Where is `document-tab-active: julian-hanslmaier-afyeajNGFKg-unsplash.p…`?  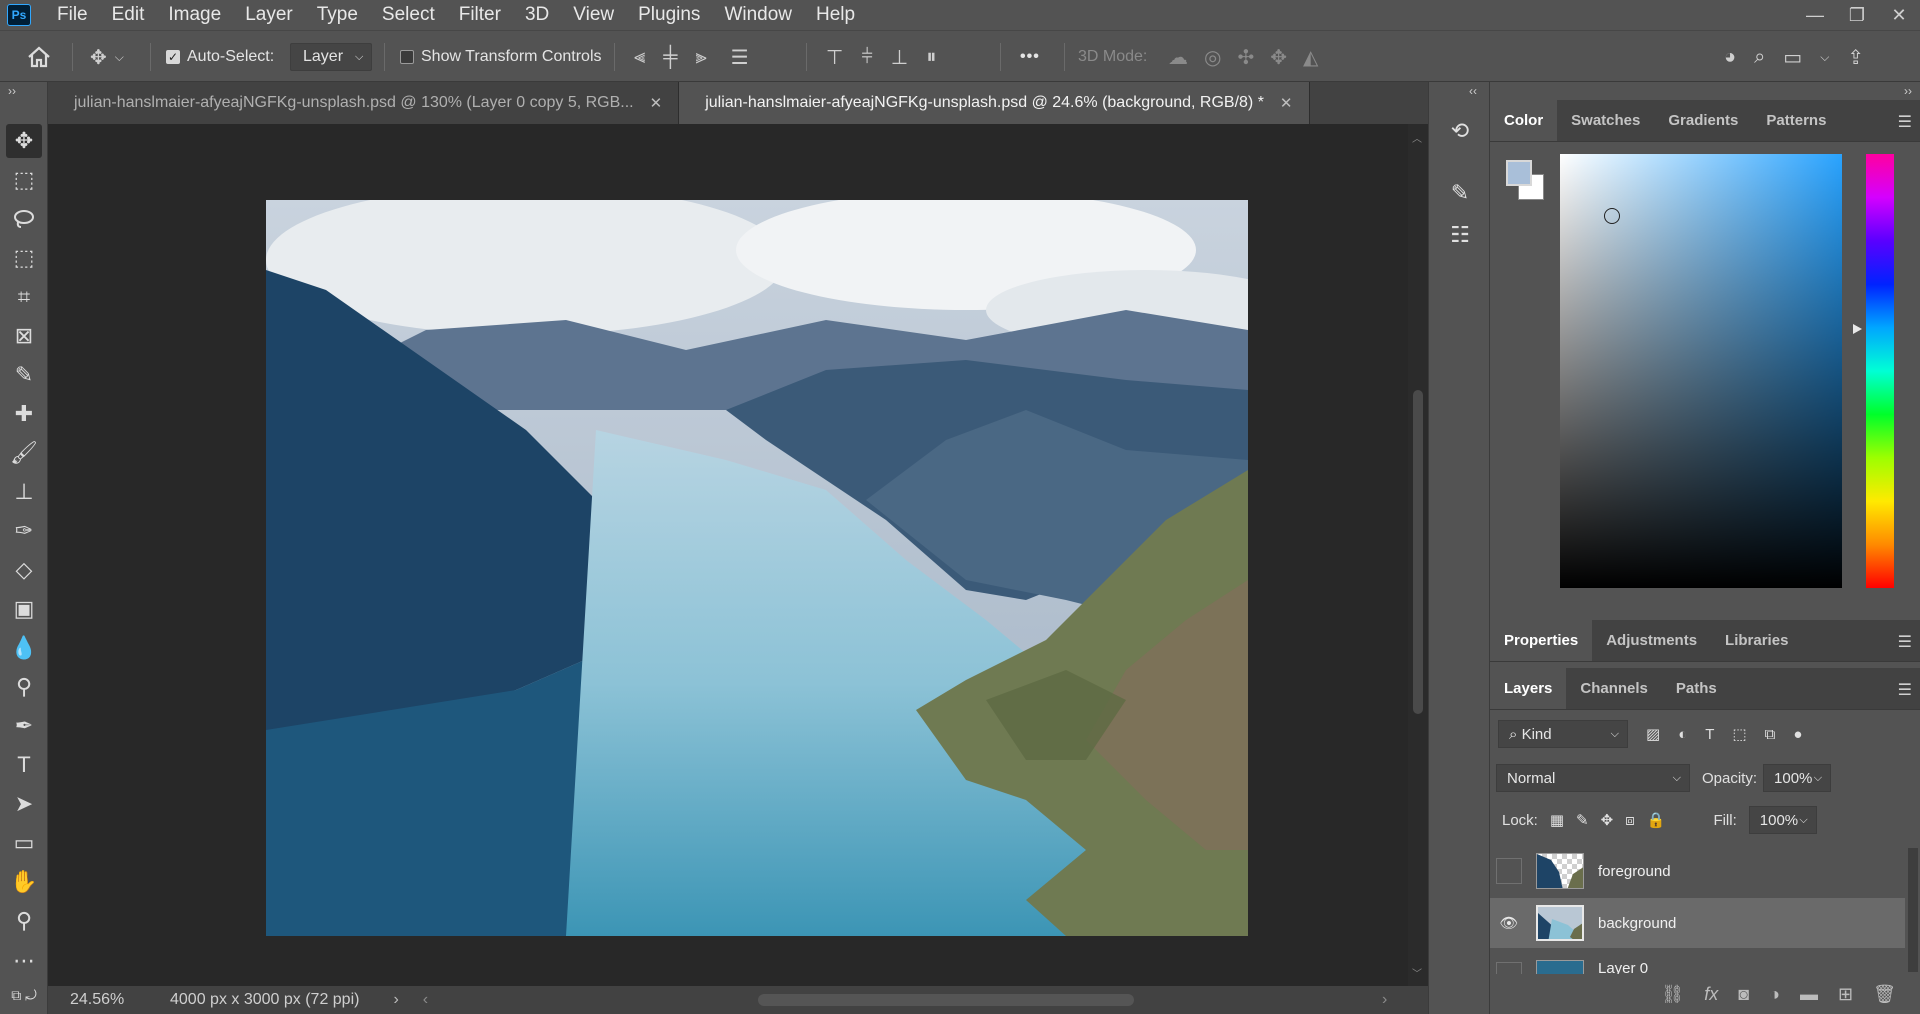
document-tab-active: julian-hanslmaier-afyeajNGFKg-unsplash.p… is located at coordinates (994, 103).